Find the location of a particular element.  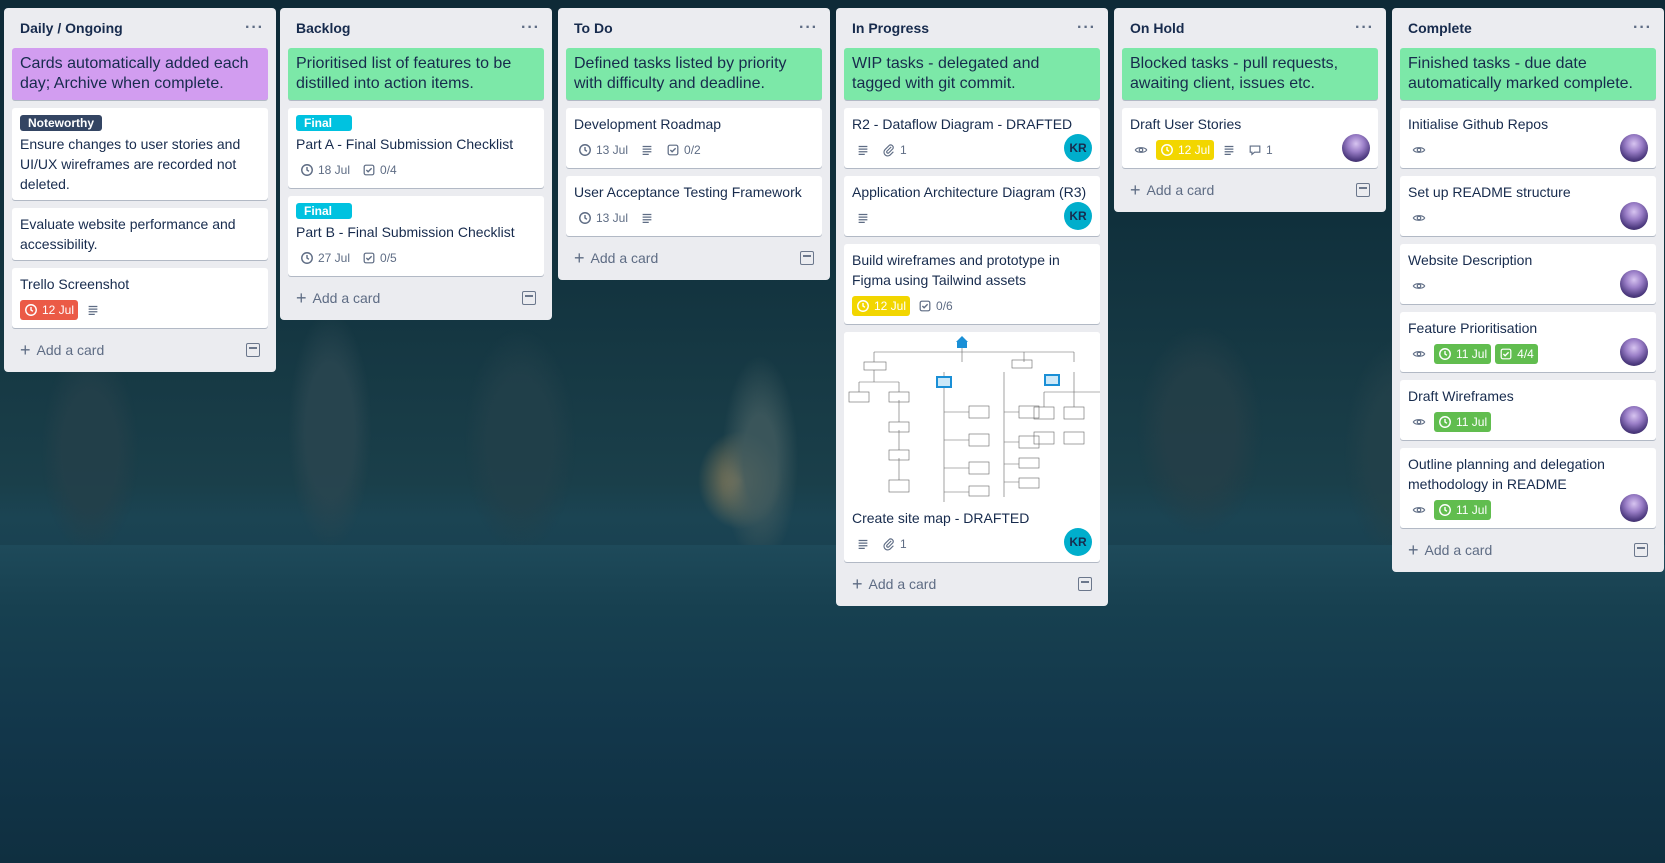

card-title: Website Description is located at coordinates (1470, 260).